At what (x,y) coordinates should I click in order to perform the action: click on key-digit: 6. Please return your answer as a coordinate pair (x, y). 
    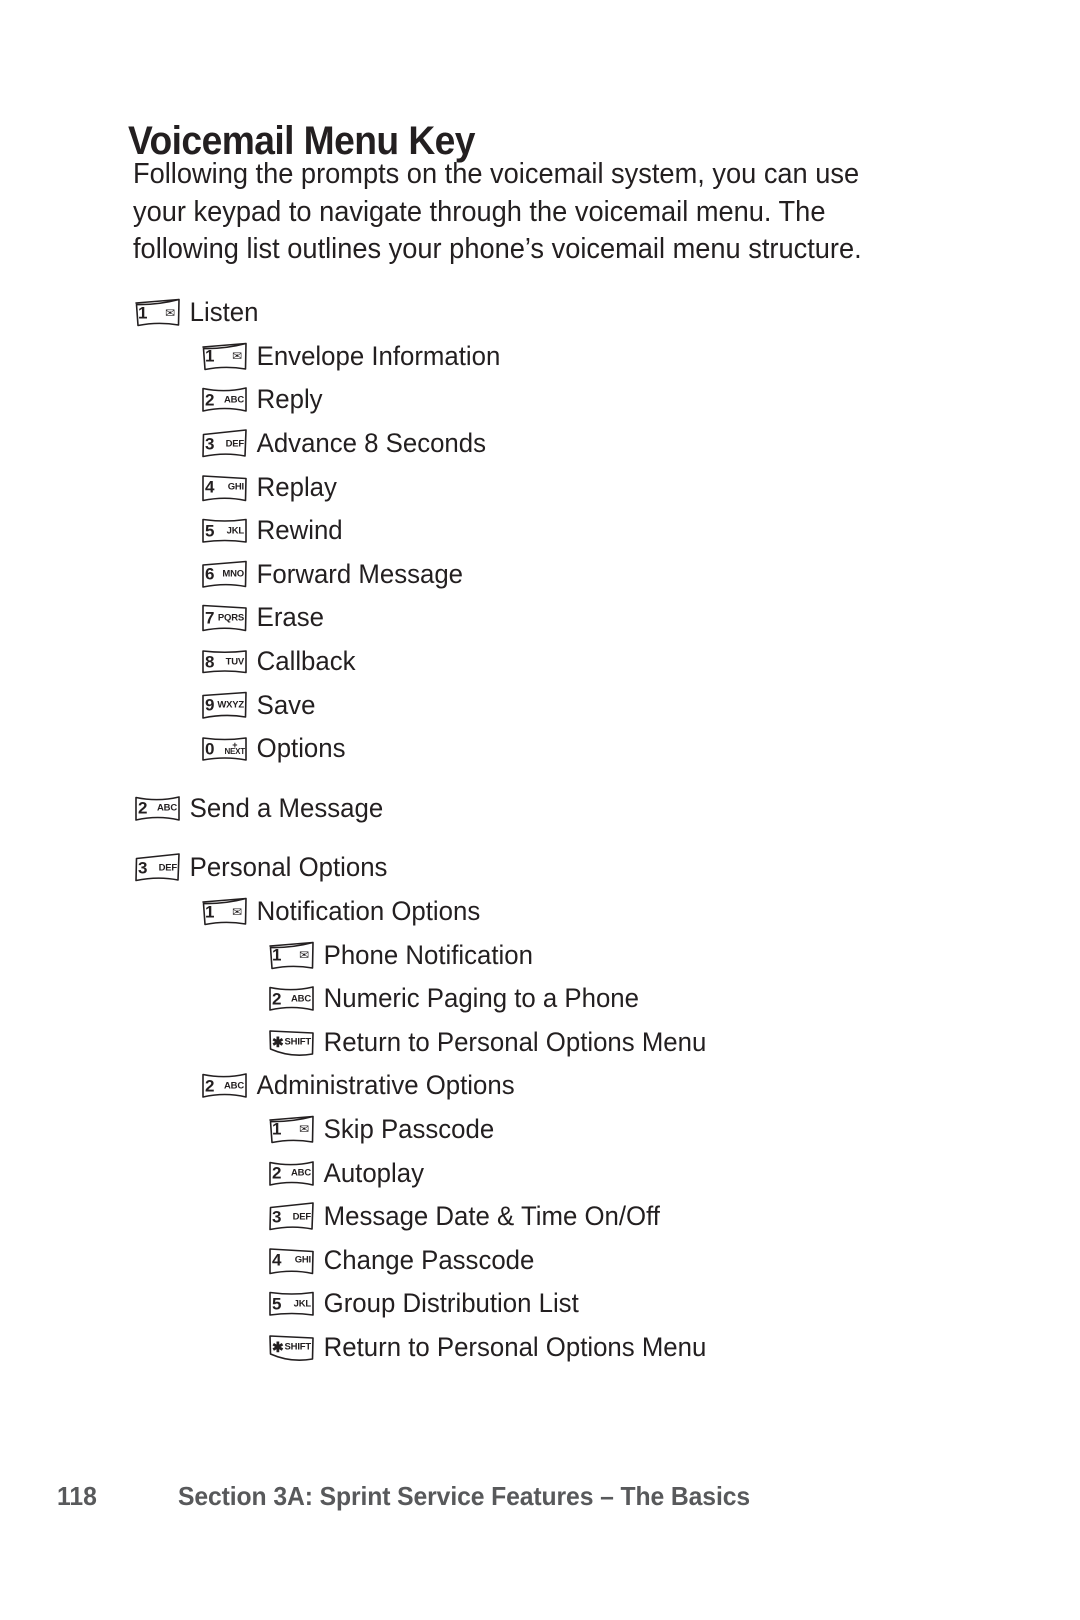
    Looking at the image, I should click on (210, 574).